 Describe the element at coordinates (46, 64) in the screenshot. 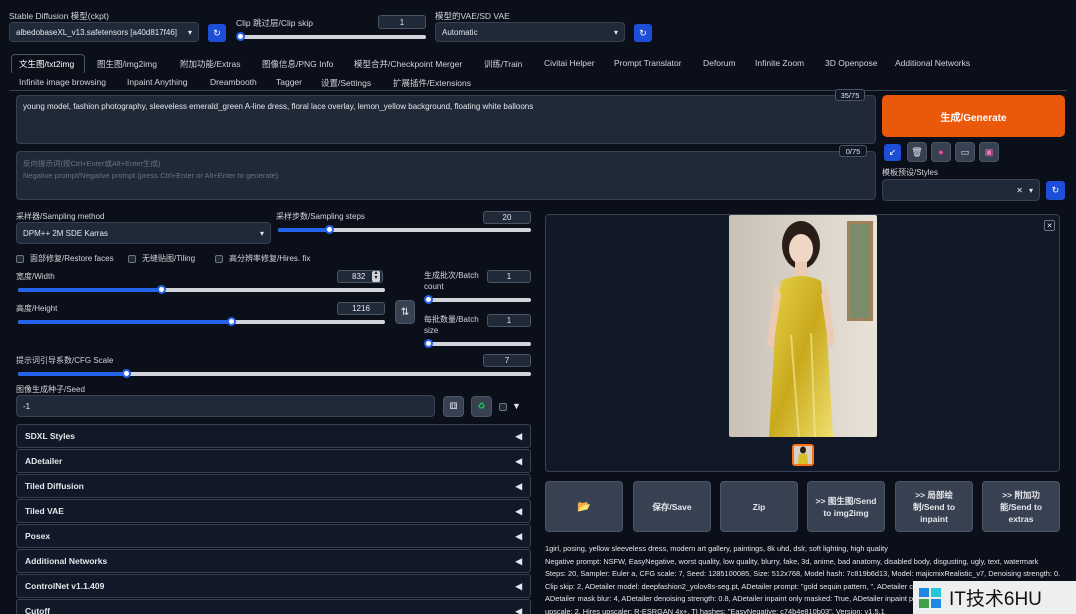

I see `tab-txt2img: 文生图/txt2img` at that location.